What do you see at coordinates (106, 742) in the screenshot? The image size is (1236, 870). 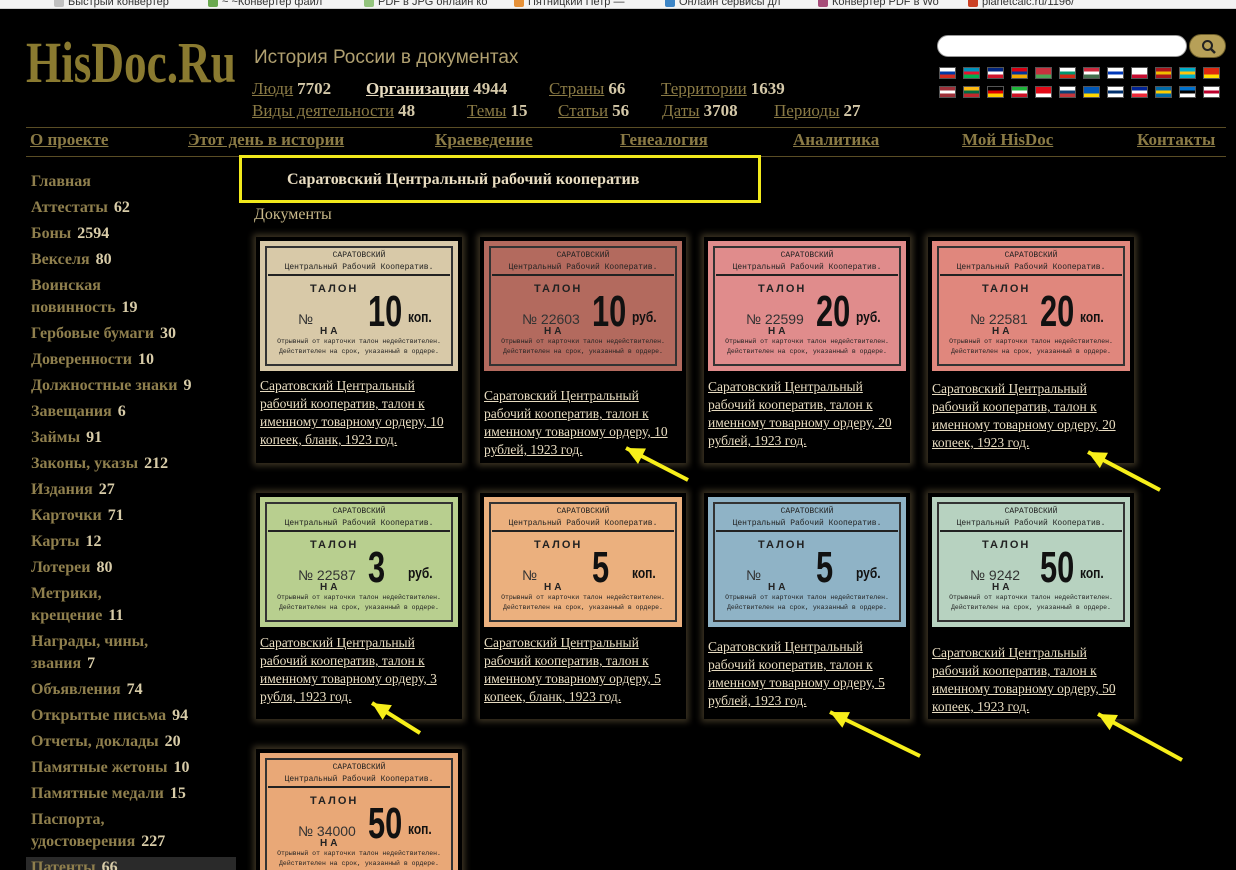 I see `sidebar-item: Отчеты, доклады 20` at bounding box center [106, 742].